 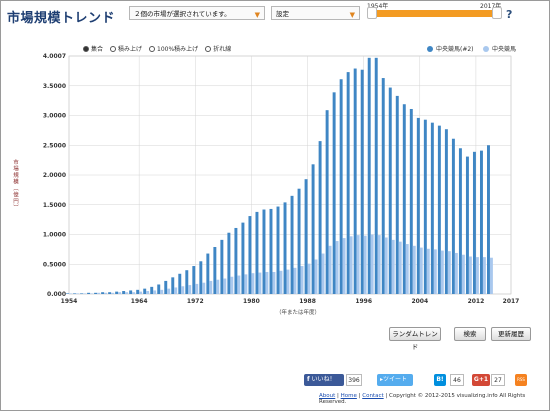 I want to click on bar-2-1969, so click(x=176, y=290).